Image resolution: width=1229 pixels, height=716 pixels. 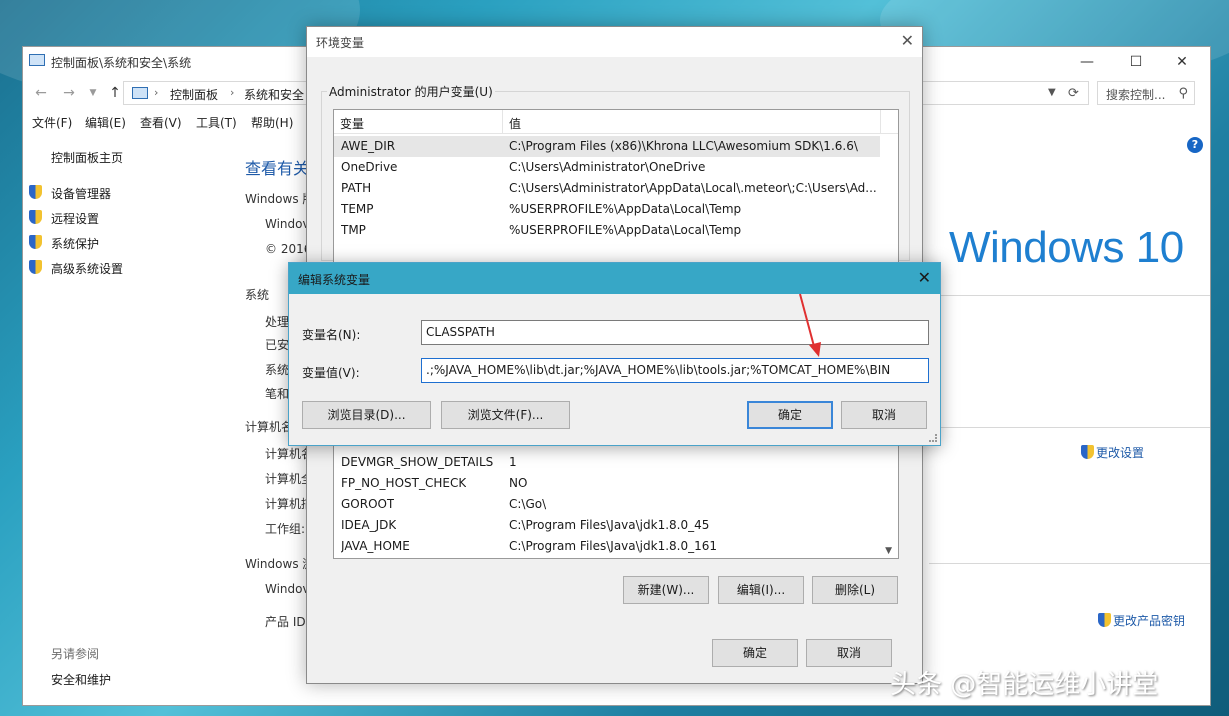 What do you see at coordinates (75, 654) in the screenshot?
I see `see-also-label: 另请参阅` at bounding box center [75, 654].